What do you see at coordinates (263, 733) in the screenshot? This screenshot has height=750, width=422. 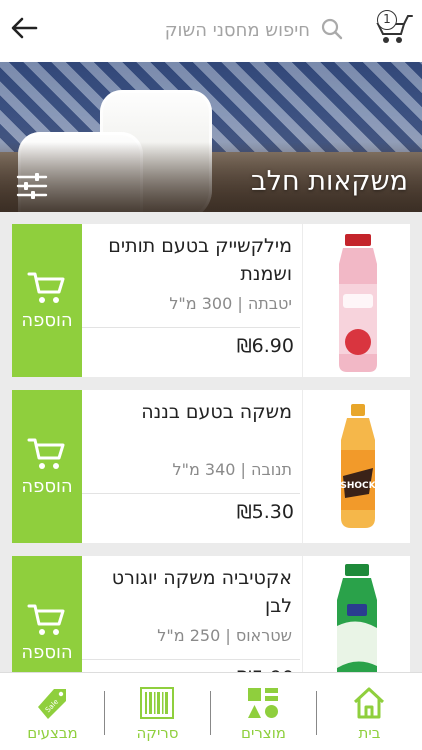 I see `nav-label: מוצרים` at bounding box center [263, 733].